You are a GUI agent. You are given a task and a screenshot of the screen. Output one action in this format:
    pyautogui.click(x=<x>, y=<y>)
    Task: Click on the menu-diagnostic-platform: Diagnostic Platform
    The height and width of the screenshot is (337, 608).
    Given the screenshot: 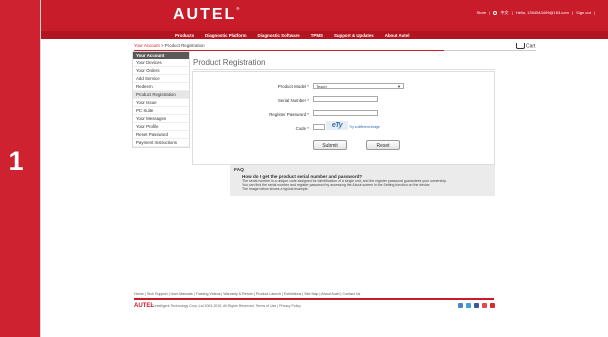 What is the action you would take?
    pyautogui.click(x=225, y=35)
    